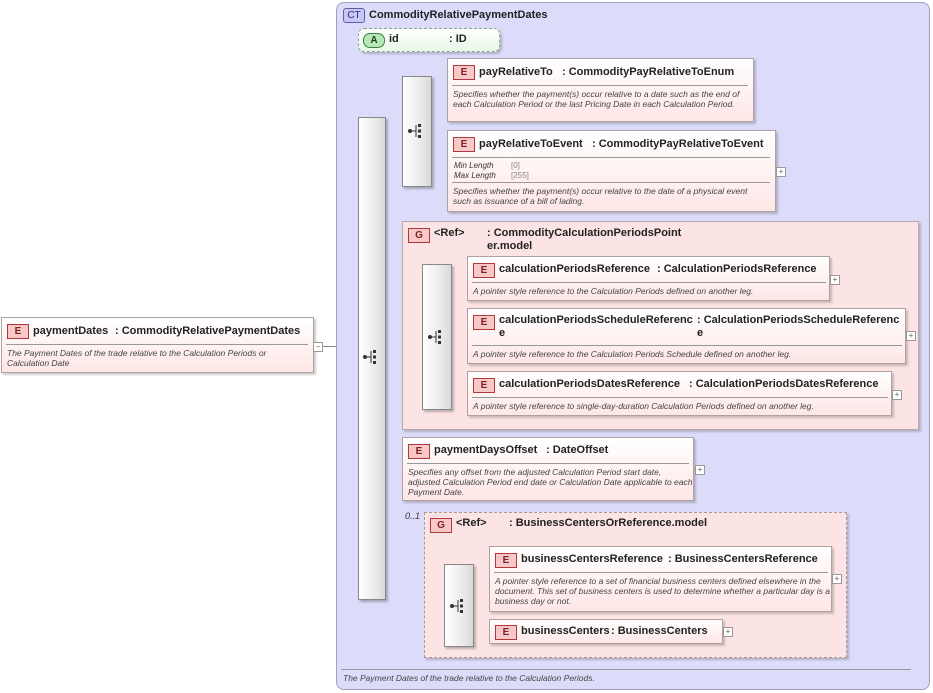 The image size is (933, 693). What do you see at coordinates (429, 40) in the screenshot?
I see `attribute-id-box: A id : ID` at bounding box center [429, 40].